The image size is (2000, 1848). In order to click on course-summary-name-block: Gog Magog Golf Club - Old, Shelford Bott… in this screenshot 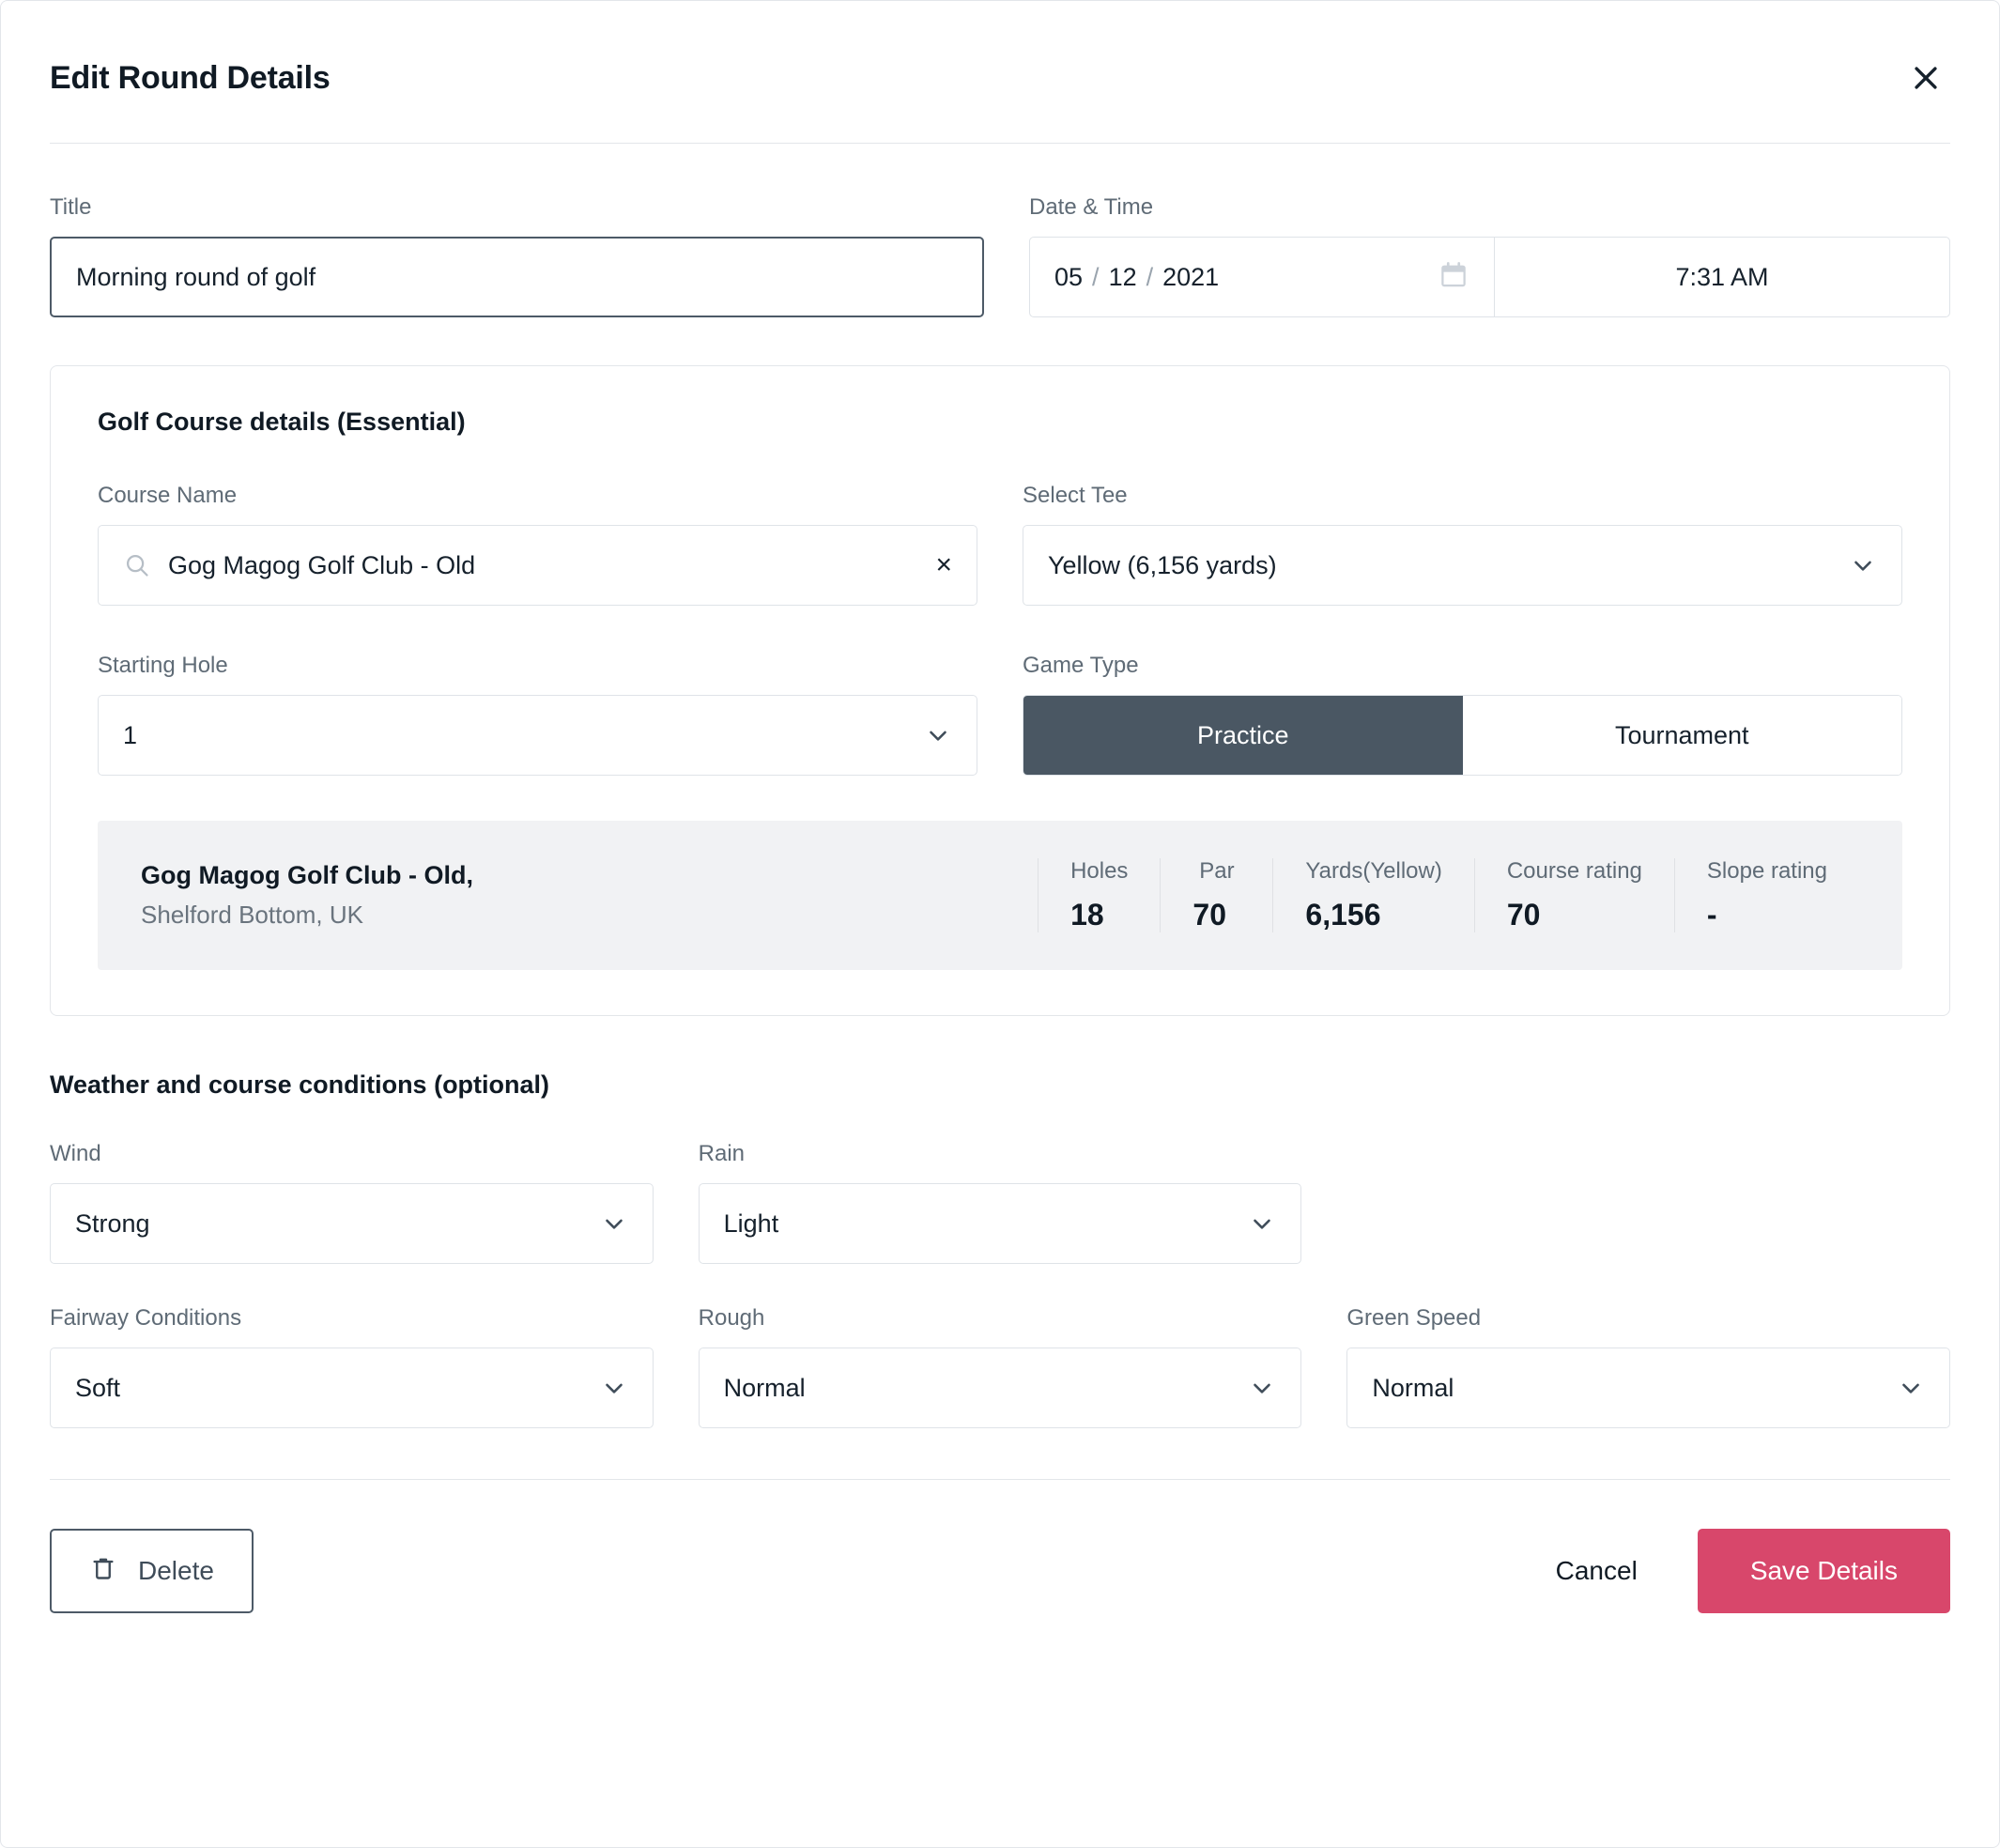, I will do `click(589, 895)`.